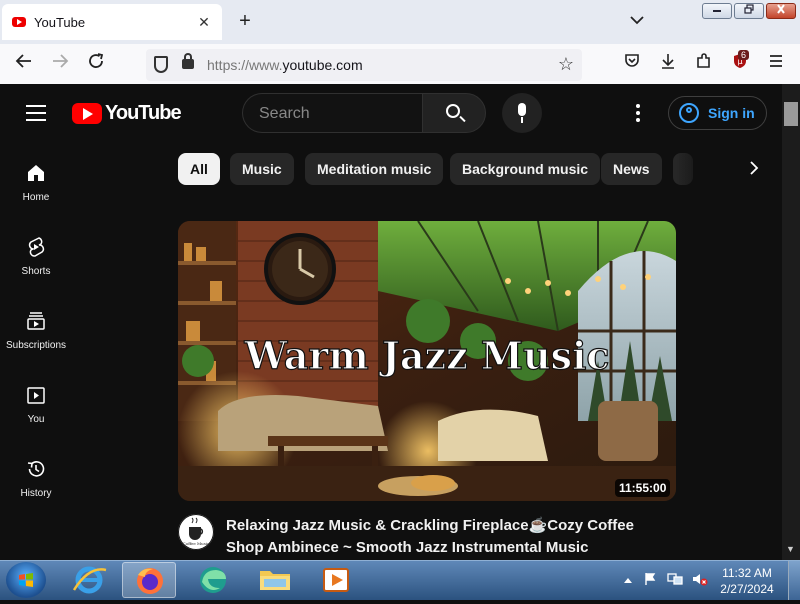 The image size is (800, 604). What do you see at coordinates (639, 114) in the screenshot?
I see `settings-more-icon` at bounding box center [639, 114].